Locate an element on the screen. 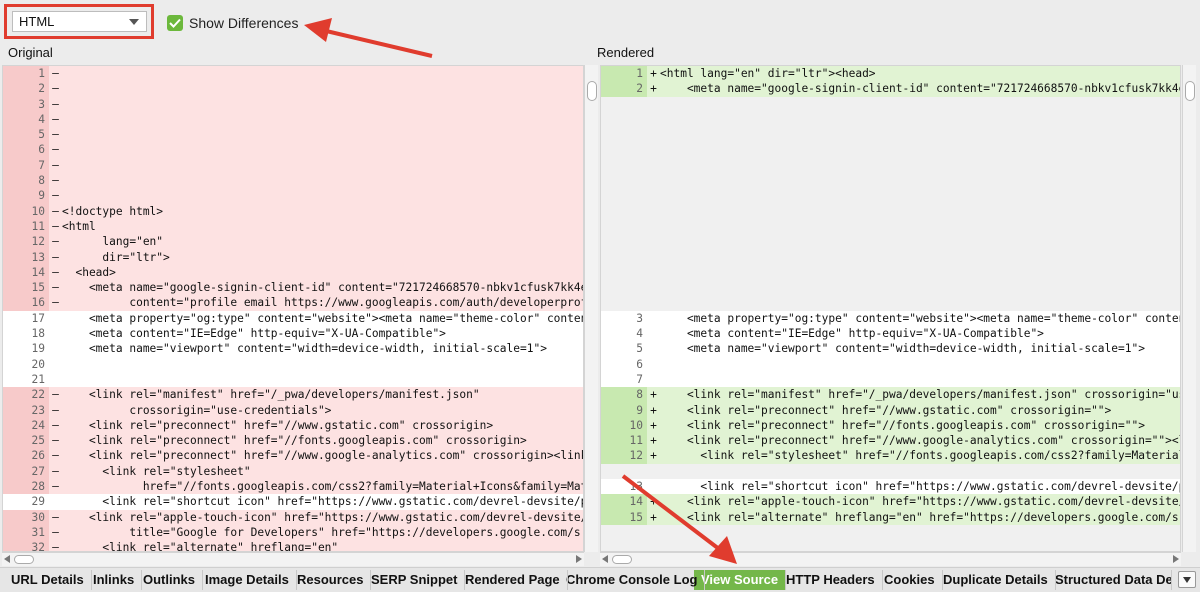 Image resolution: width=1200 pixels, height=592 pixels. tab-serp-snippet: SERP Snippet is located at coordinates (415, 580).